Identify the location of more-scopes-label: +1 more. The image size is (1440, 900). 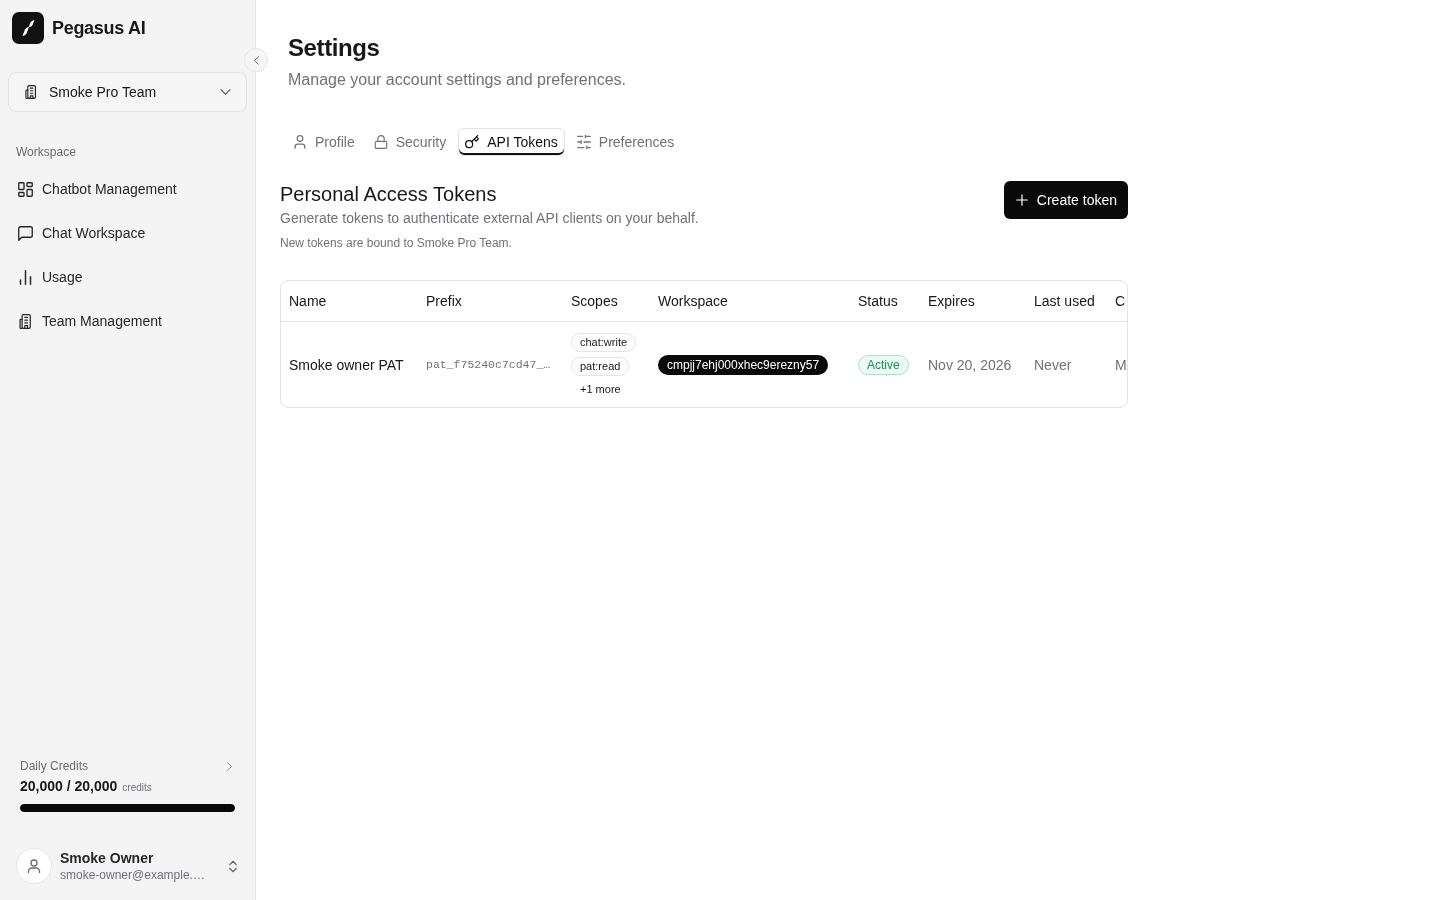
(600, 389).